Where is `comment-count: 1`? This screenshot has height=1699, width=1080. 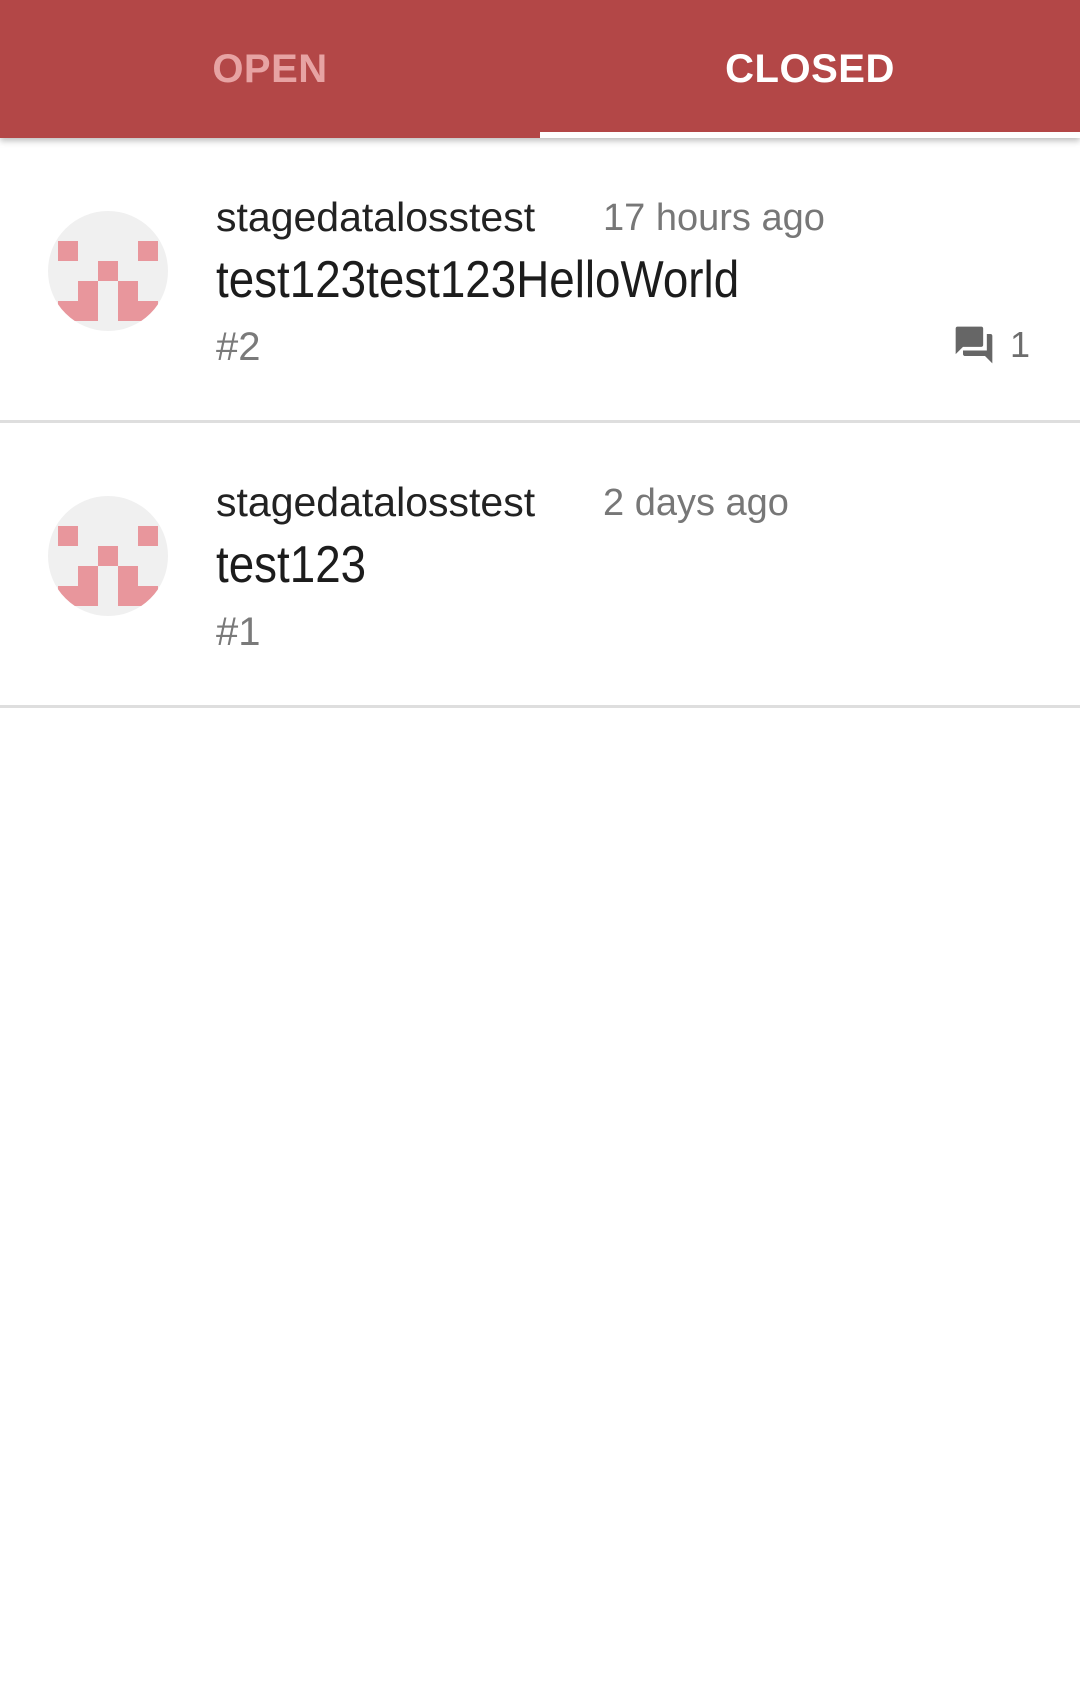 comment-count: 1 is located at coordinates (1020, 344).